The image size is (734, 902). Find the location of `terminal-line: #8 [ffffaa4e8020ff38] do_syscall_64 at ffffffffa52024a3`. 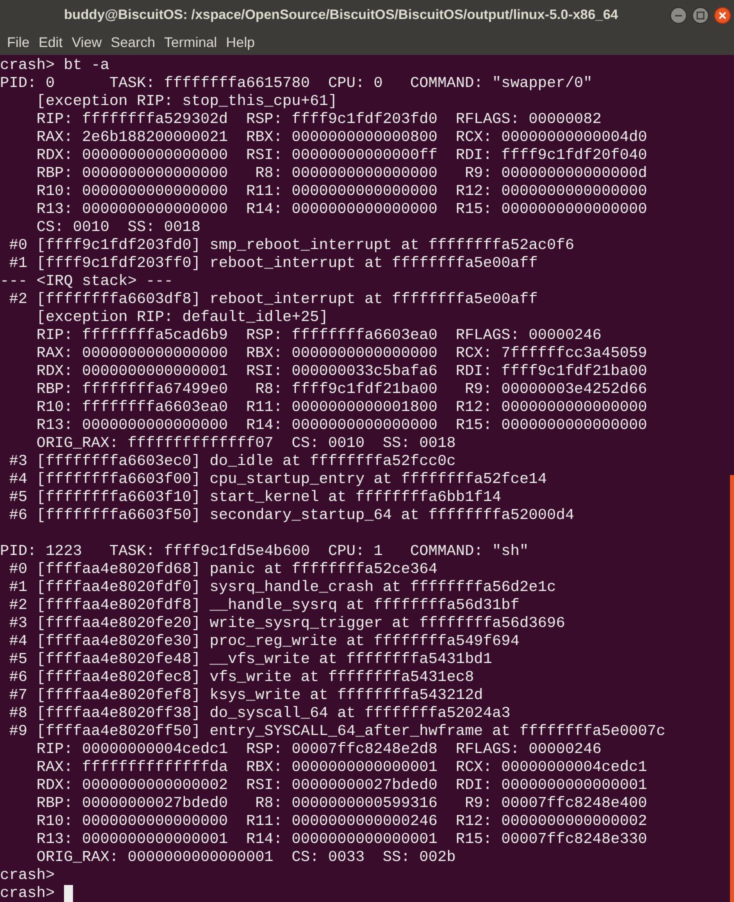

terminal-line: #8 [ffffaa4e8020ff38] do_syscall_64 at ffffffffa52024a3 is located at coordinates (259, 713).